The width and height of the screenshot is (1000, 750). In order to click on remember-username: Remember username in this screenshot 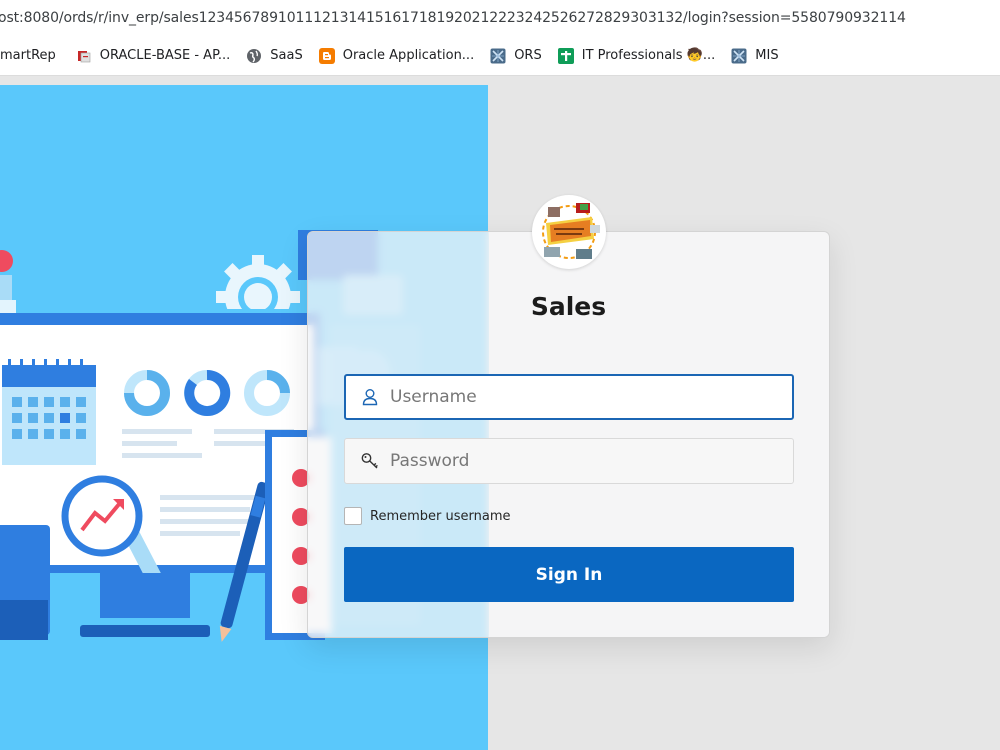, I will do `click(427, 516)`.